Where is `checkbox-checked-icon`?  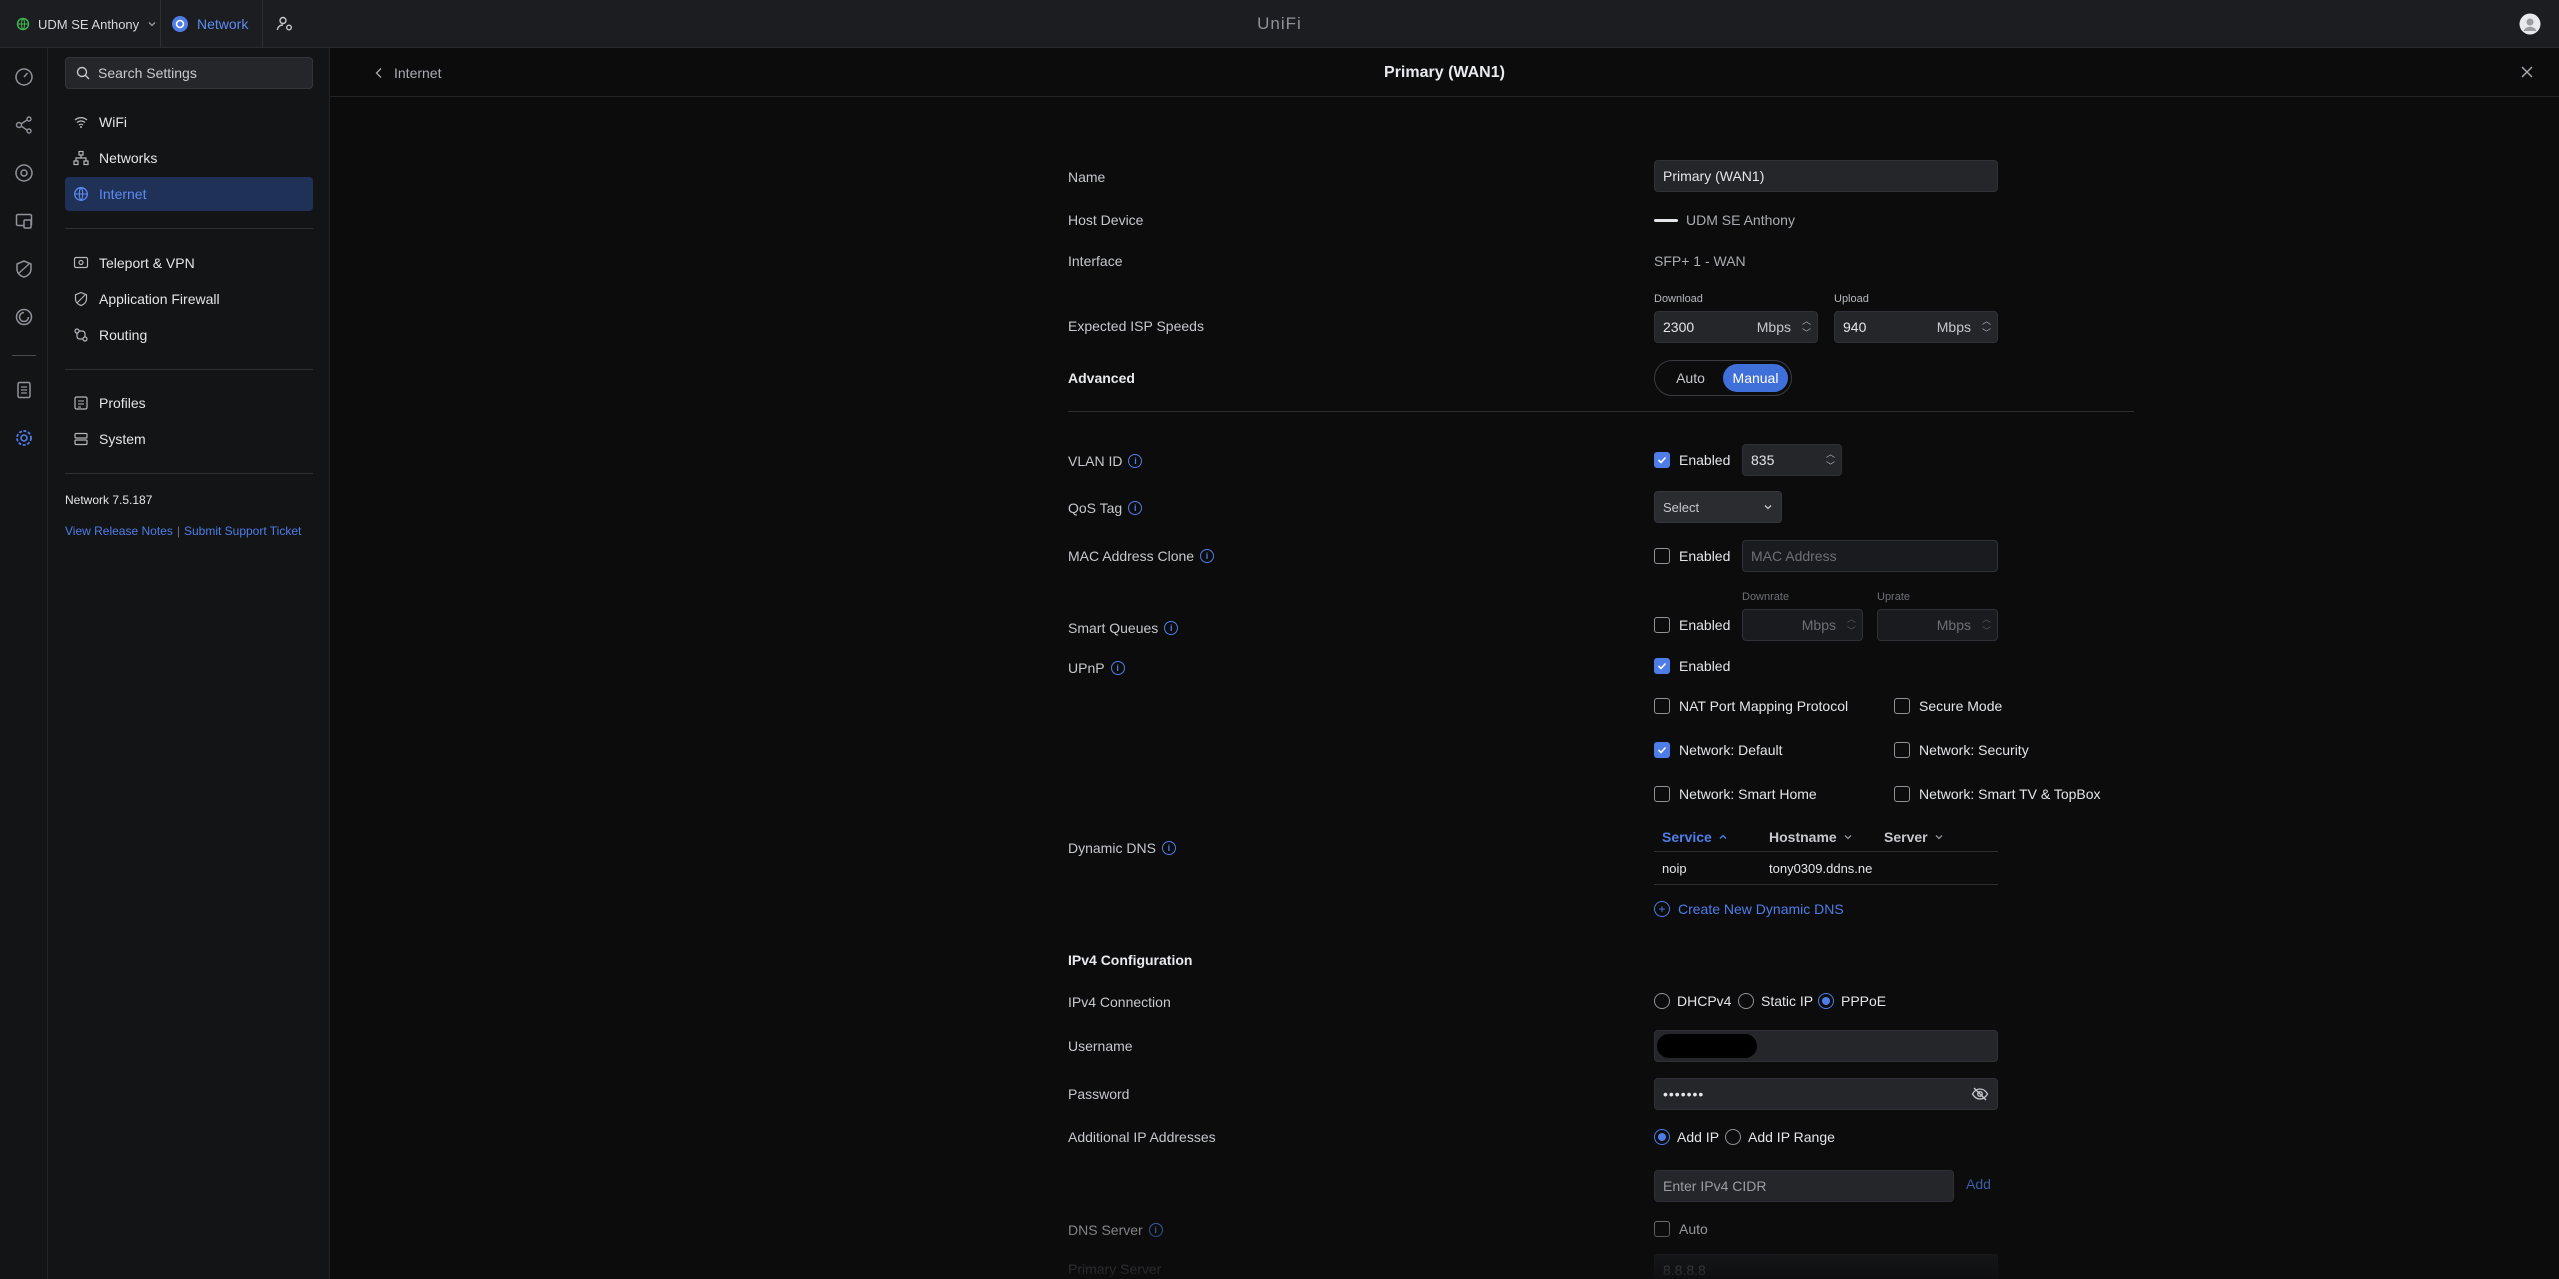 checkbox-checked-icon is located at coordinates (1662, 666).